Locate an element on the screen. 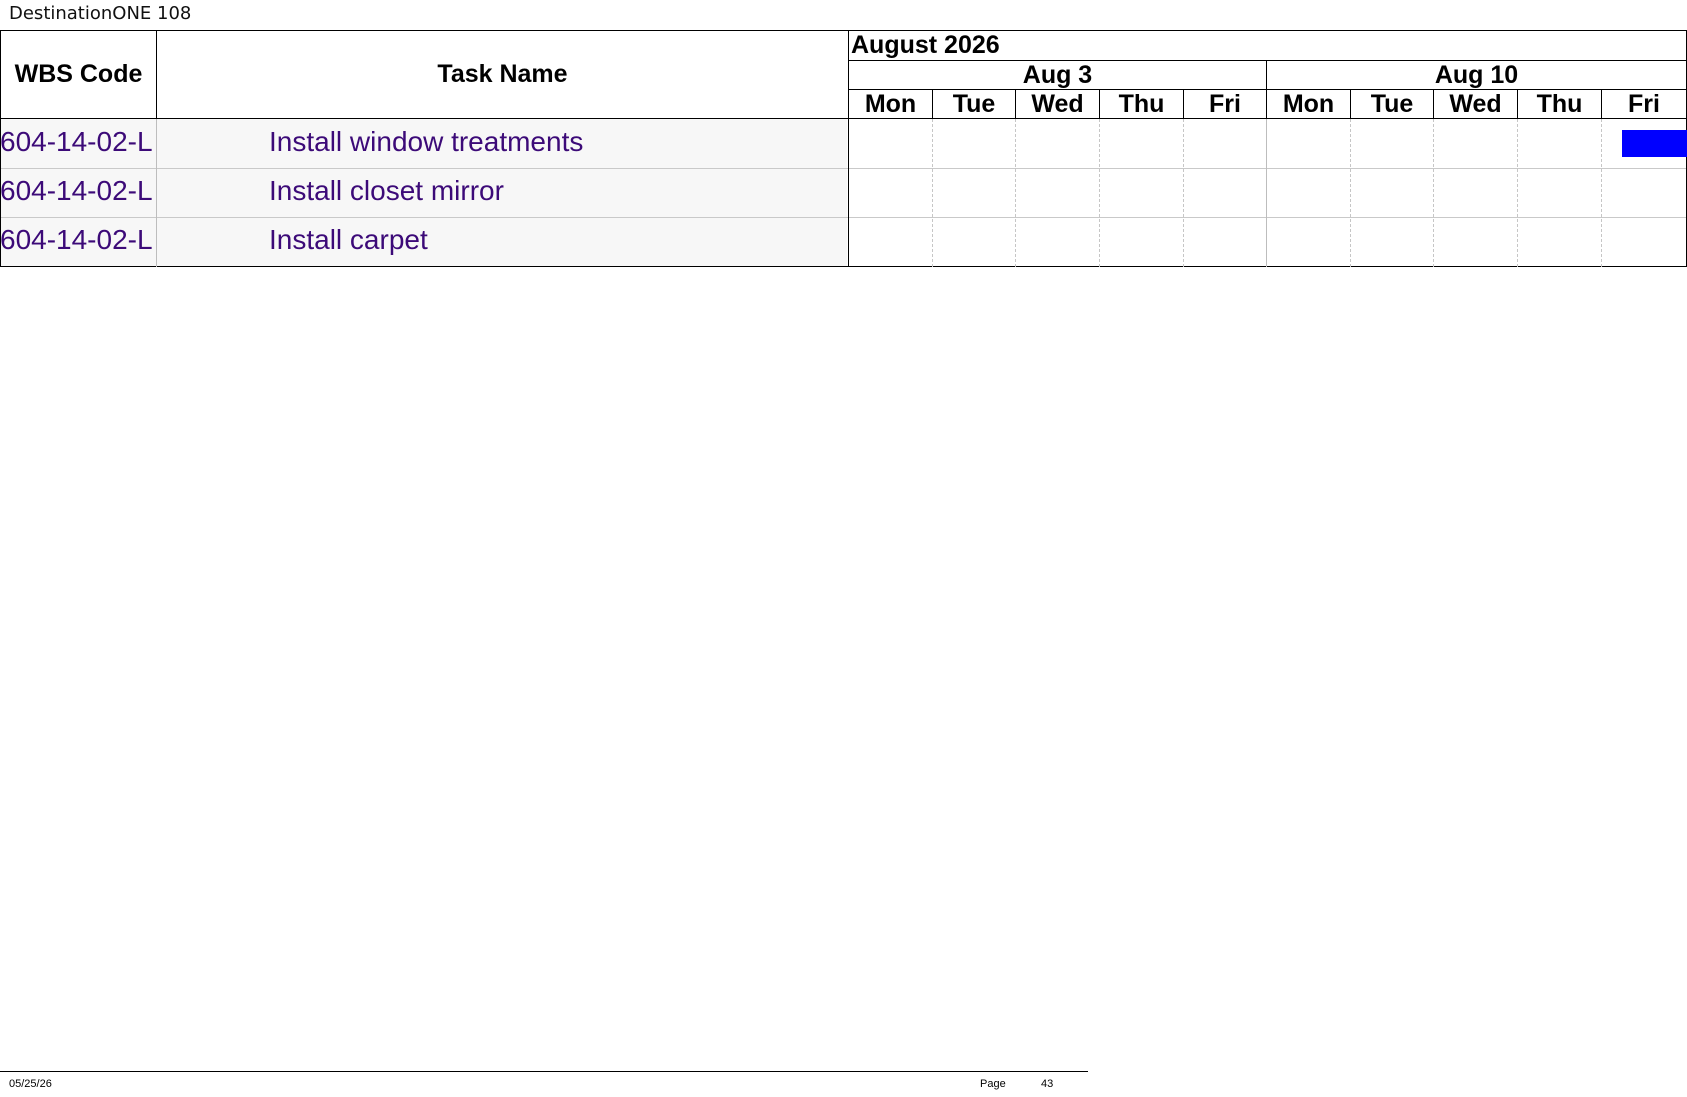  wbs-column-border-body is located at coordinates (156, 193).